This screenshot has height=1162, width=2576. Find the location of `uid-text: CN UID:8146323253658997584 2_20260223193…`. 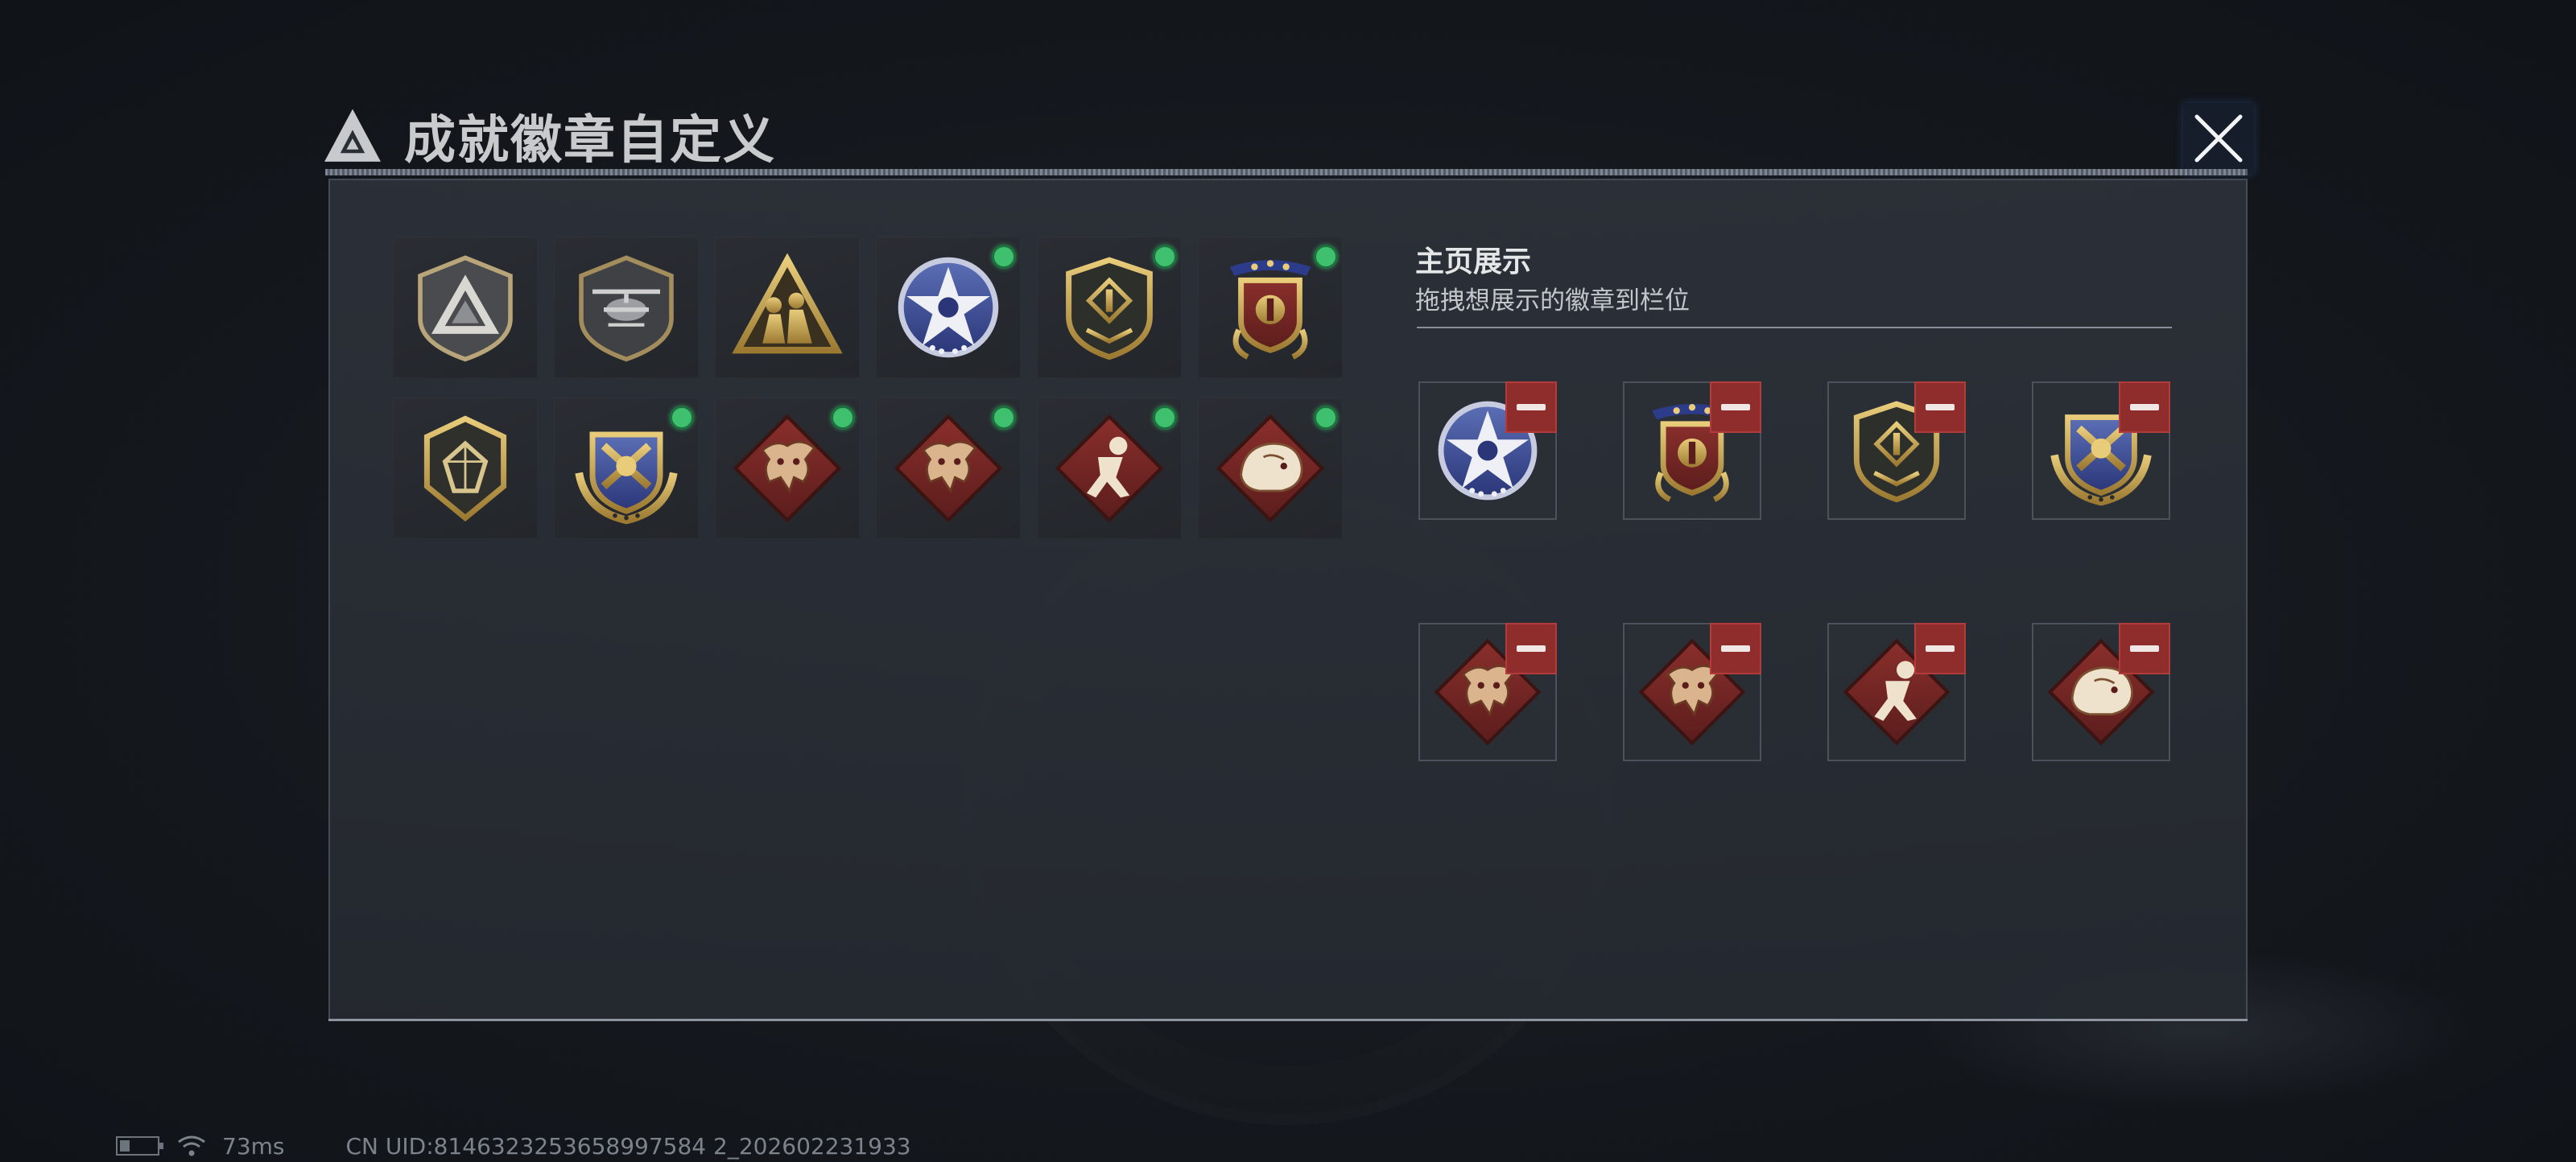

uid-text: CN UID:8146323253658997584 2_20260223193… is located at coordinates (628, 1146).